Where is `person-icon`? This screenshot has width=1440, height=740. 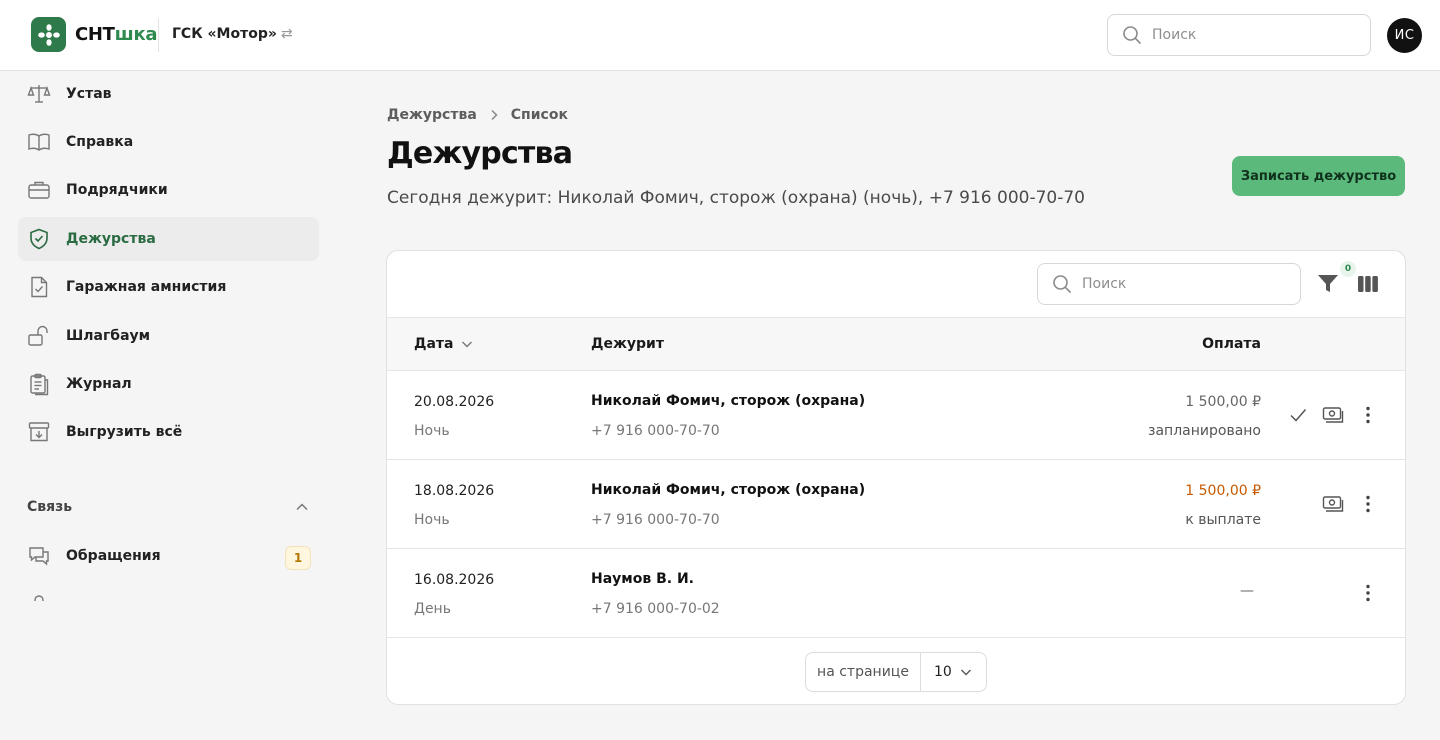
person-icon is located at coordinates (39, 596).